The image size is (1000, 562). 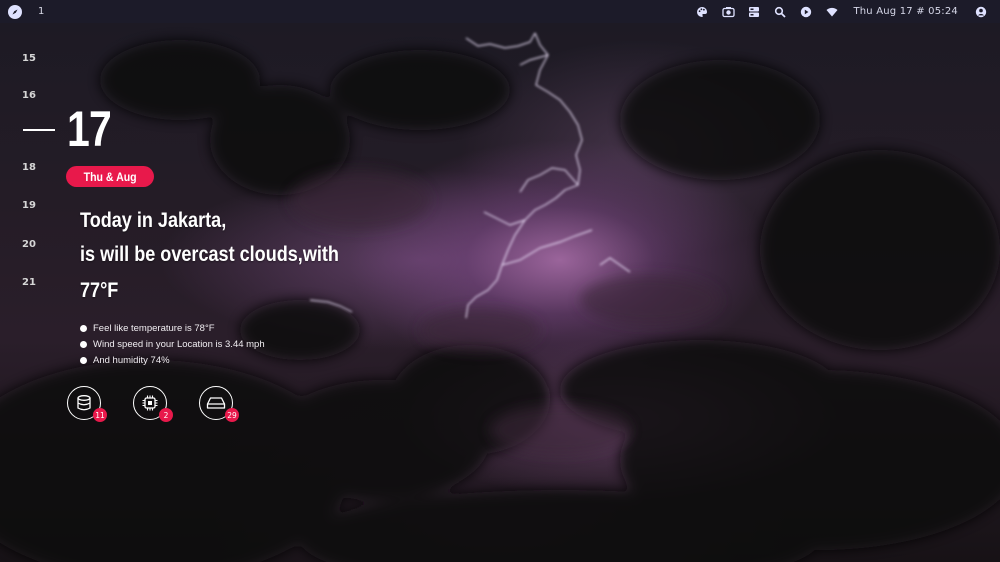 I want to click on drive-usage-stat: 29, so click(x=219, y=404).